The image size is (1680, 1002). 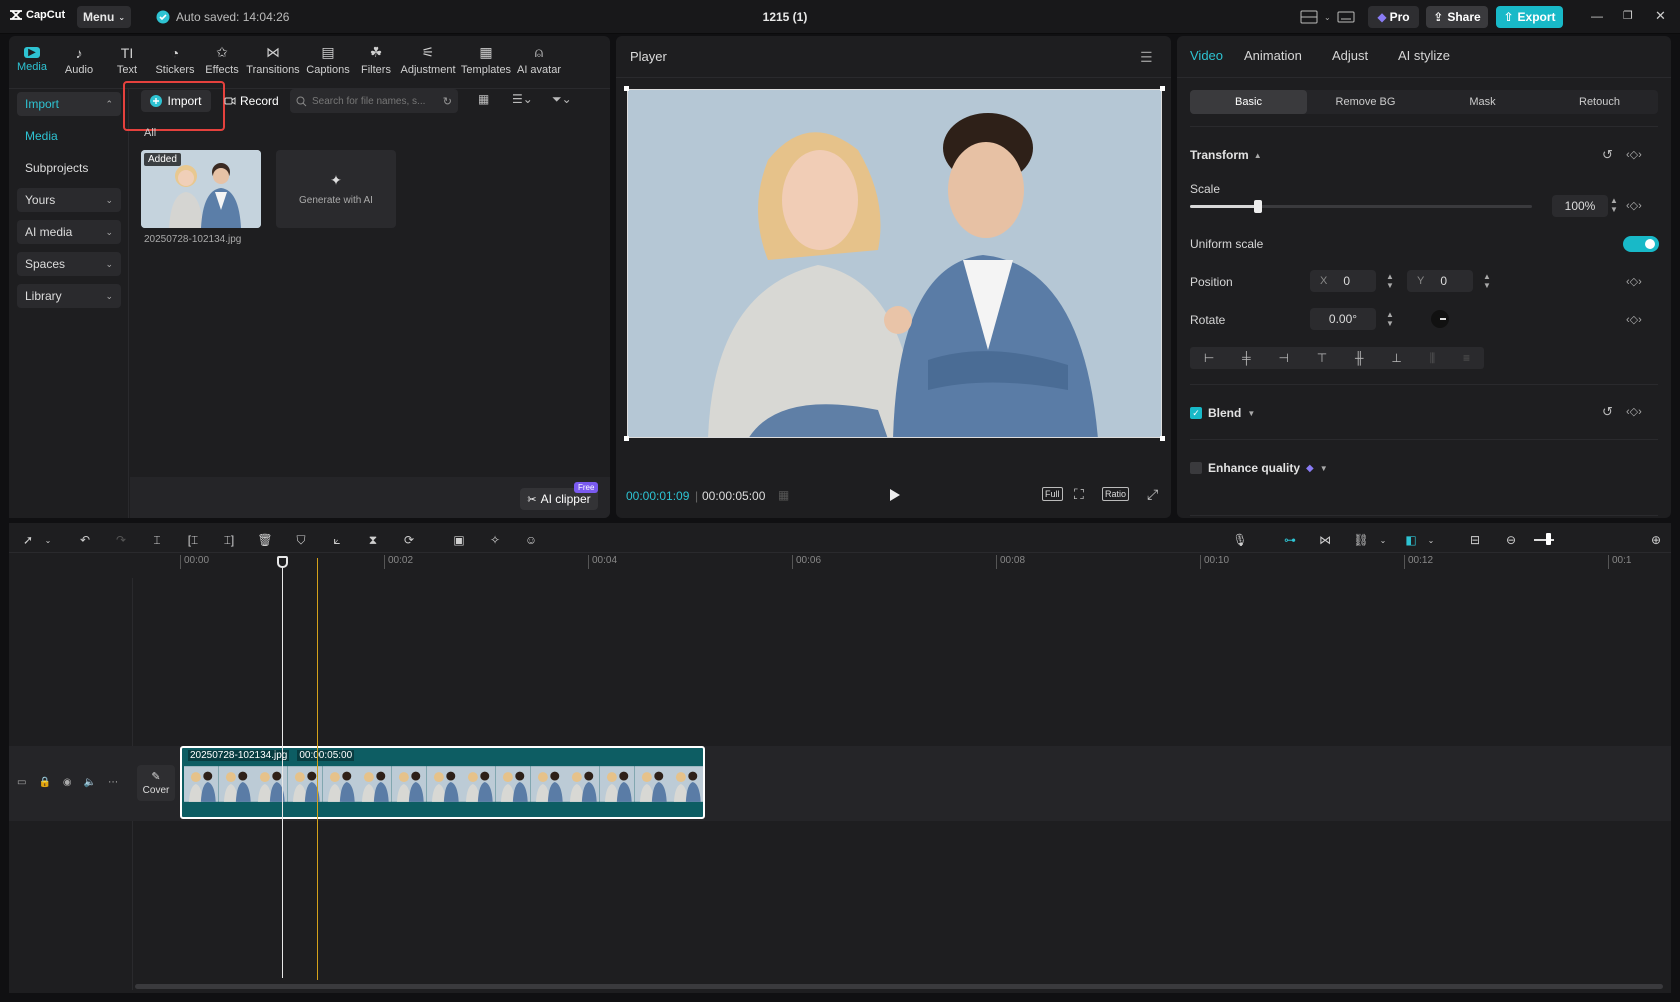 What do you see at coordinates (1361, 540) in the screenshot?
I see `link-icon: ⛓` at bounding box center [1361, 540].